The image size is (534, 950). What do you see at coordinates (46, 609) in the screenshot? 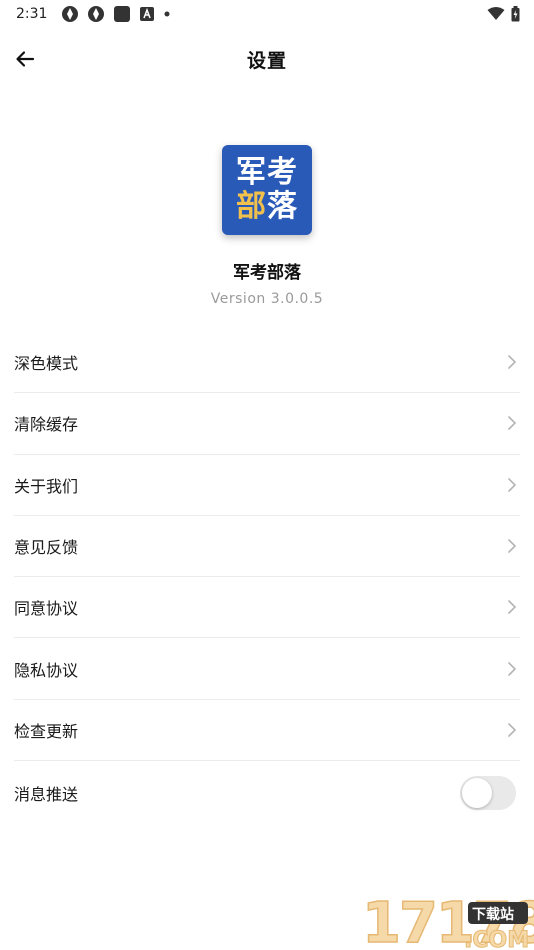
I see `setting-label: 同意协议` at bounding box center [46, 609].